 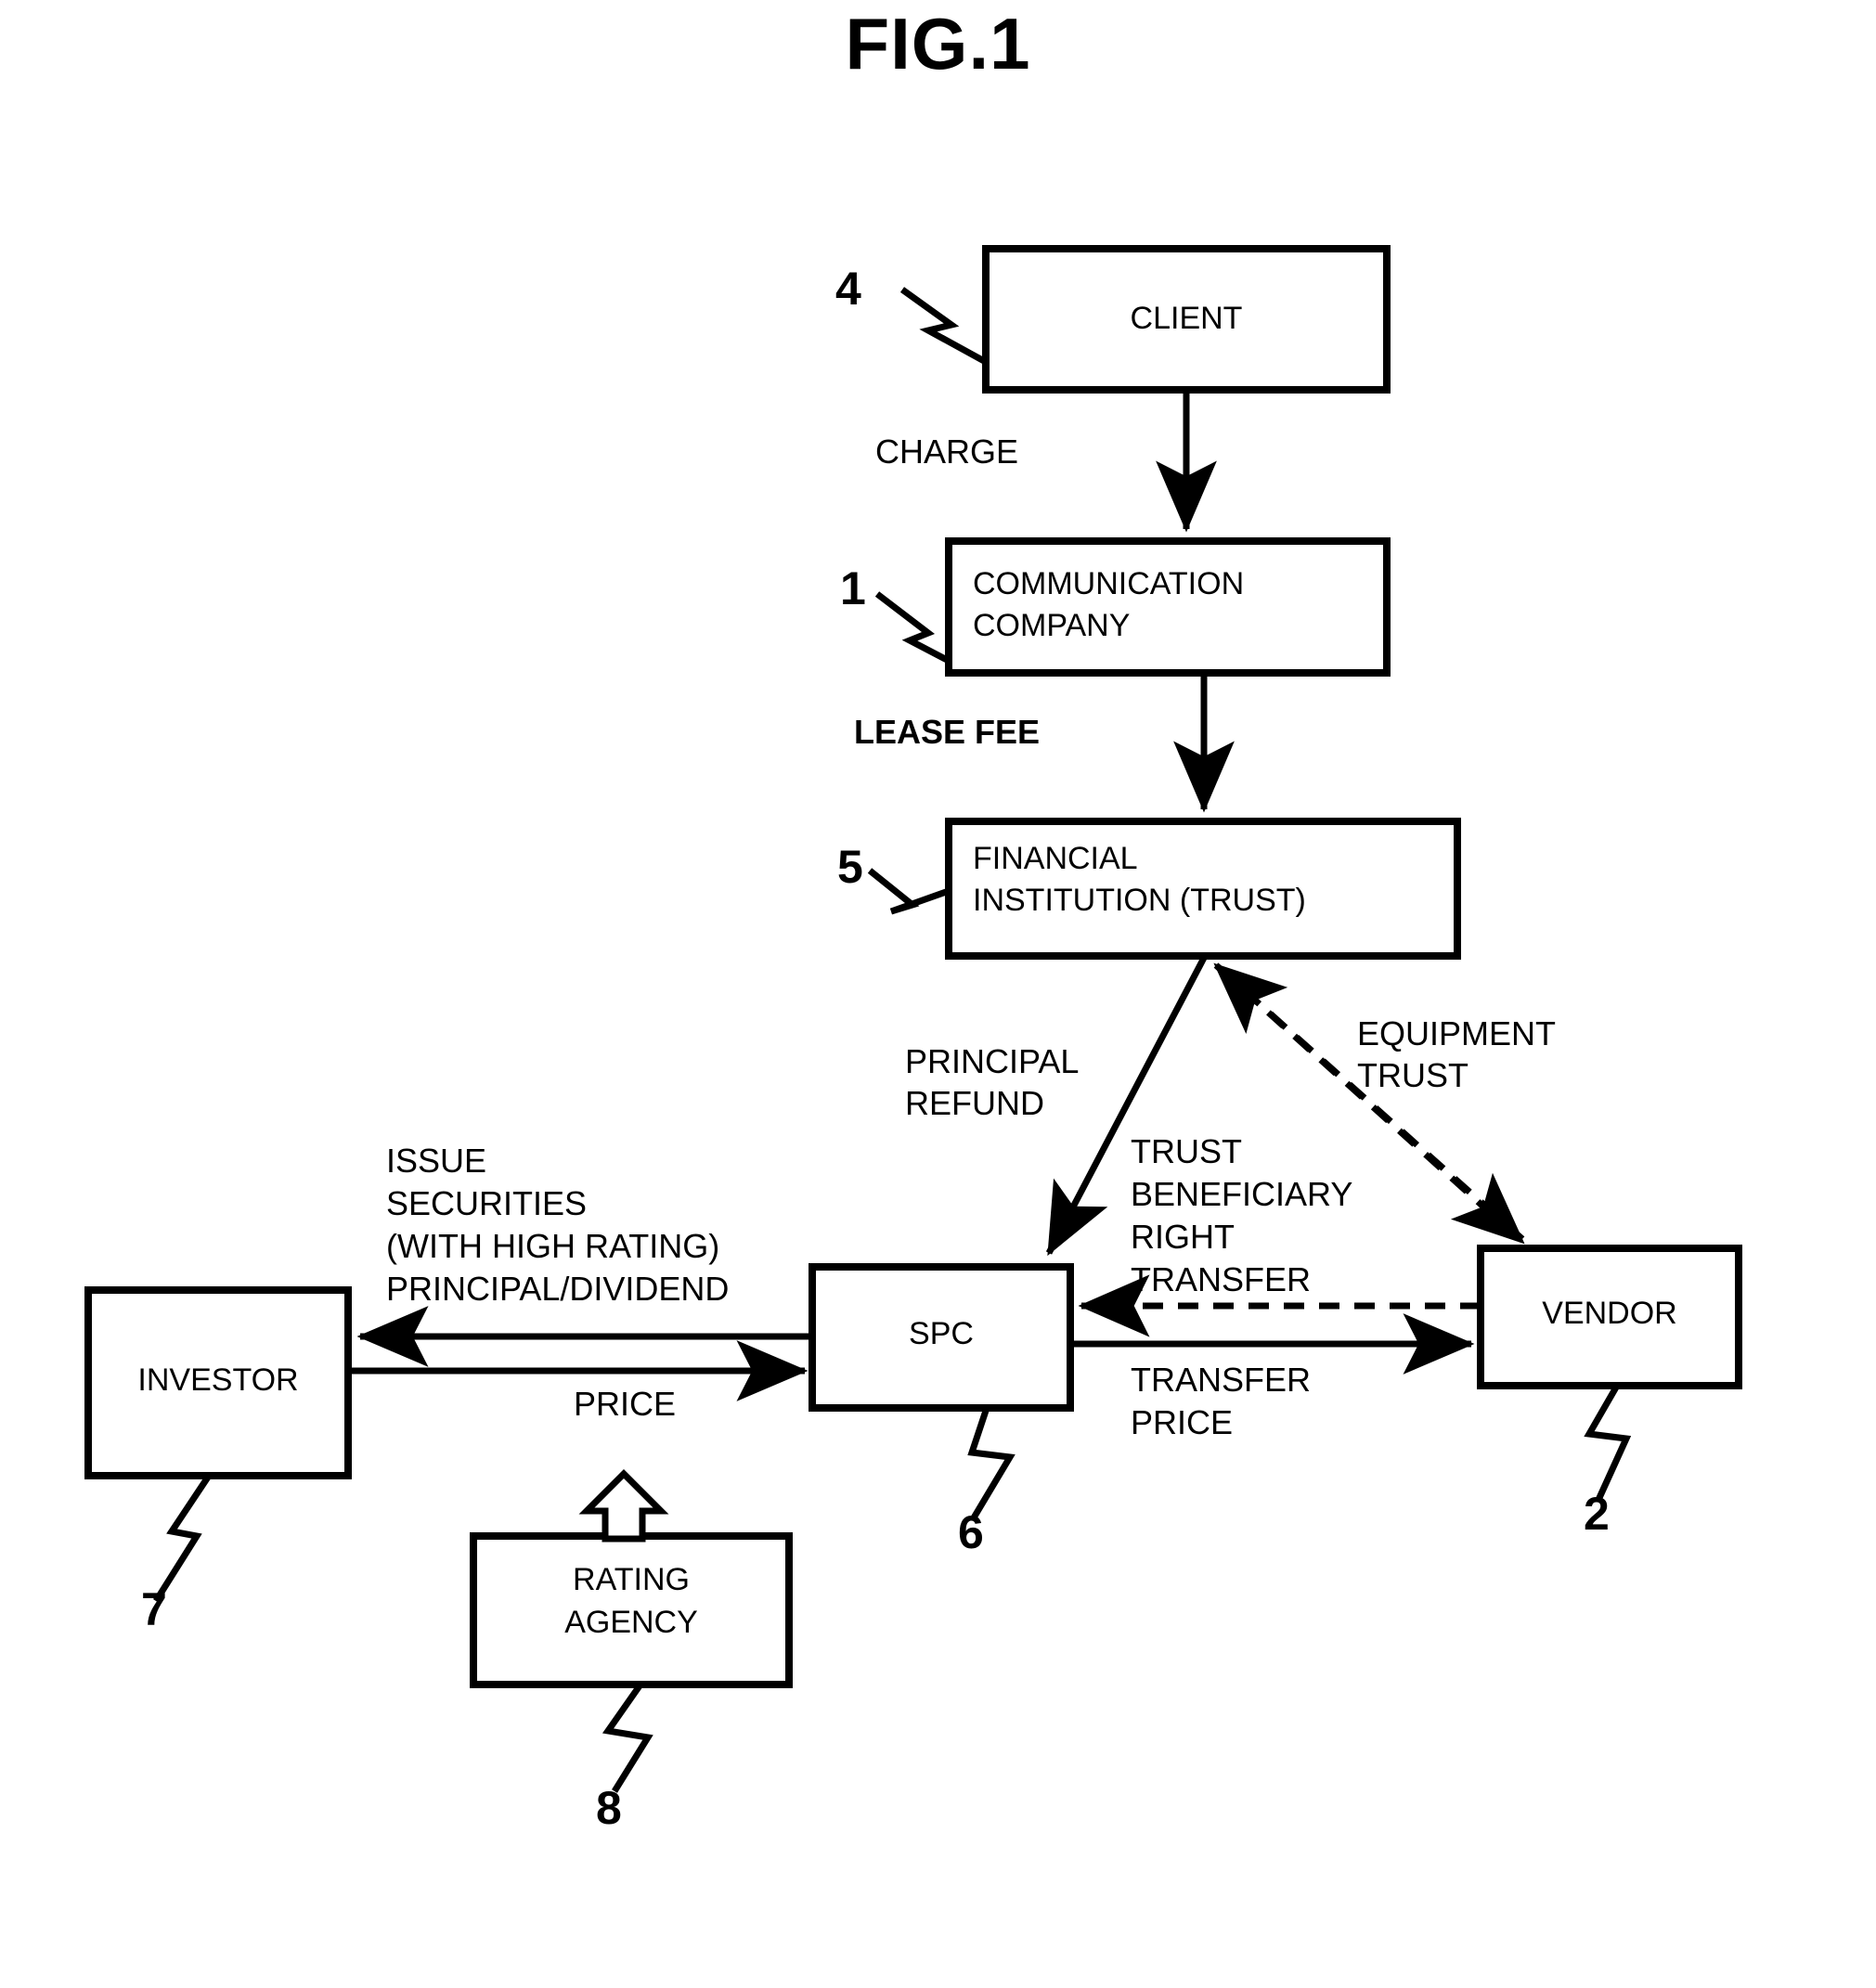 What do you see at coordinates (436, 1161) in the screenshot?
I see `edge-label-issue-line1: ISSUE` at bounding box center [436, 1161].